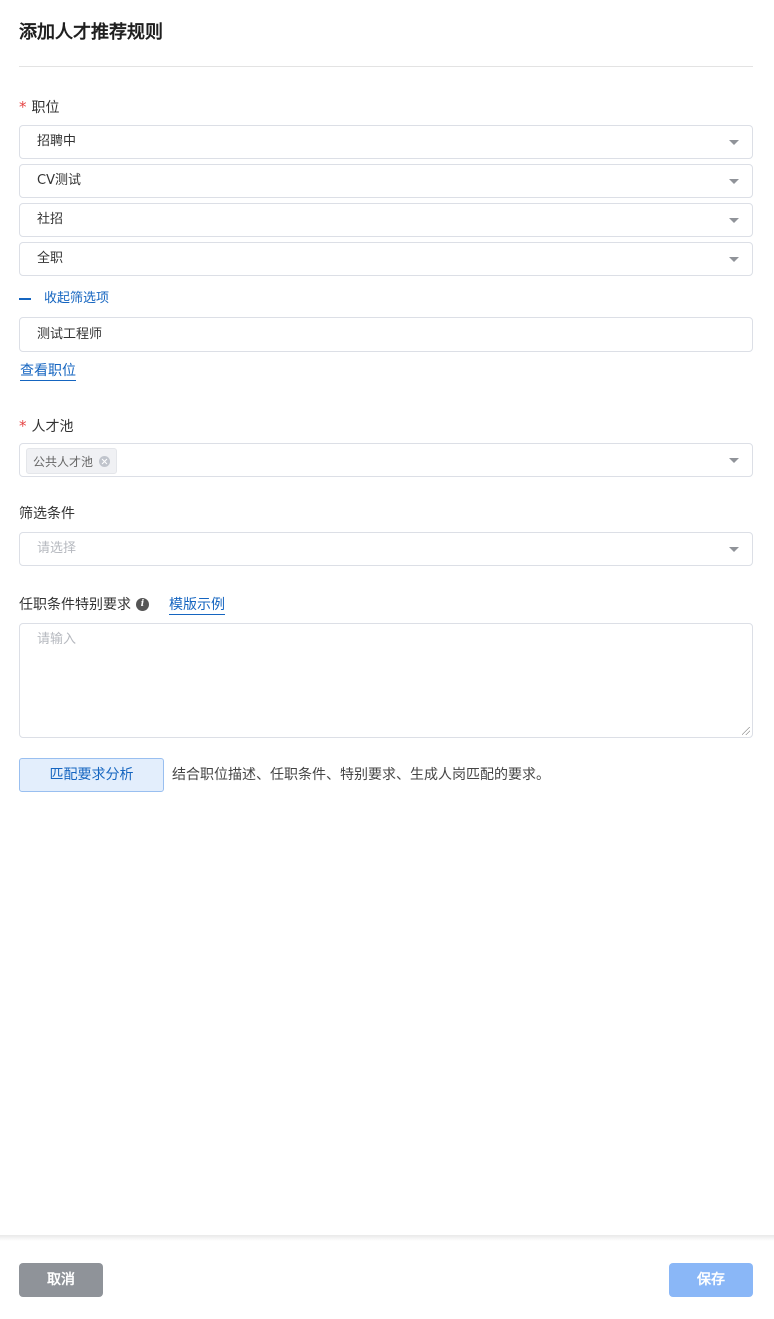 The height and width of the screenshot is (1319, 774). What do you see at coordinates (70, 334) in the screenshot?
I see `position-search-value: 测试工程师` at bounding box center [70, 334].